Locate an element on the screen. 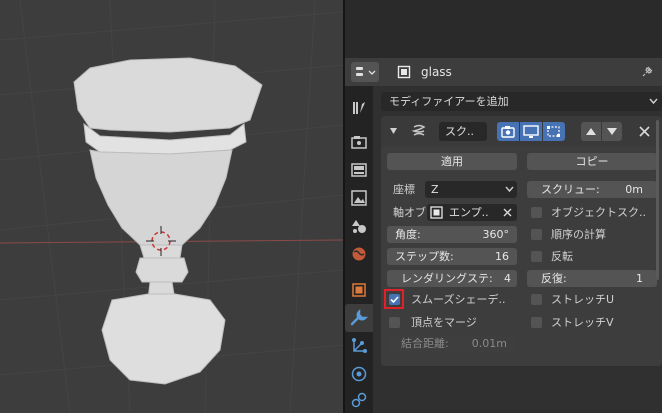  flip-checkbox is located at coordinates (536, 256).